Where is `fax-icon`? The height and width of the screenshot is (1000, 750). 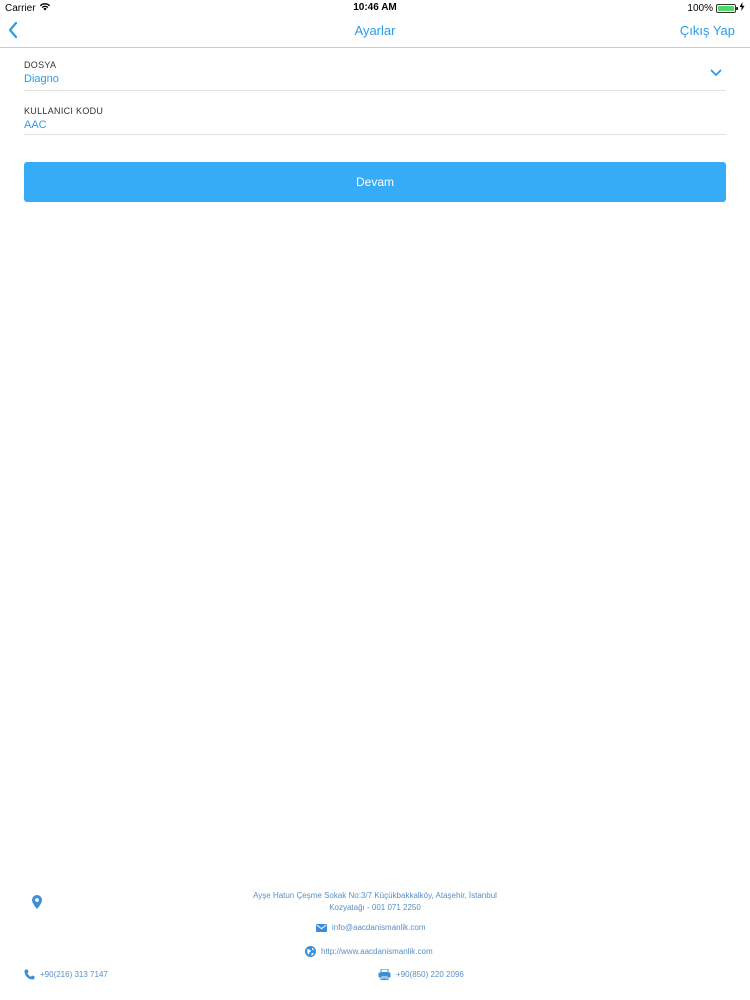 fax-icon is located at coordinates (384, 974).